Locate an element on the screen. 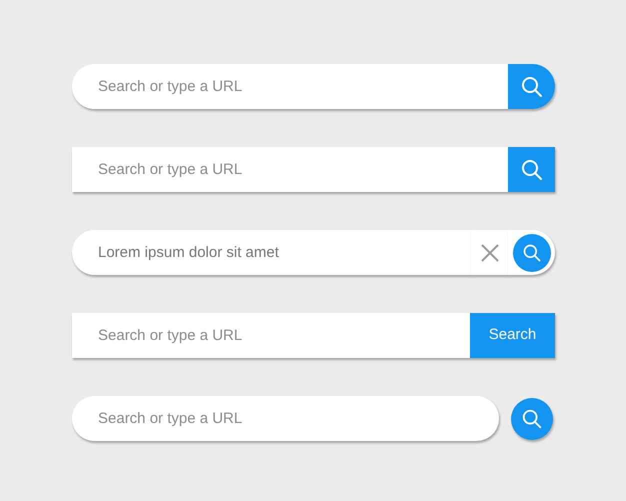 This screenshot has width=626, height=501. clear-button is located at coordinates (489, 252).